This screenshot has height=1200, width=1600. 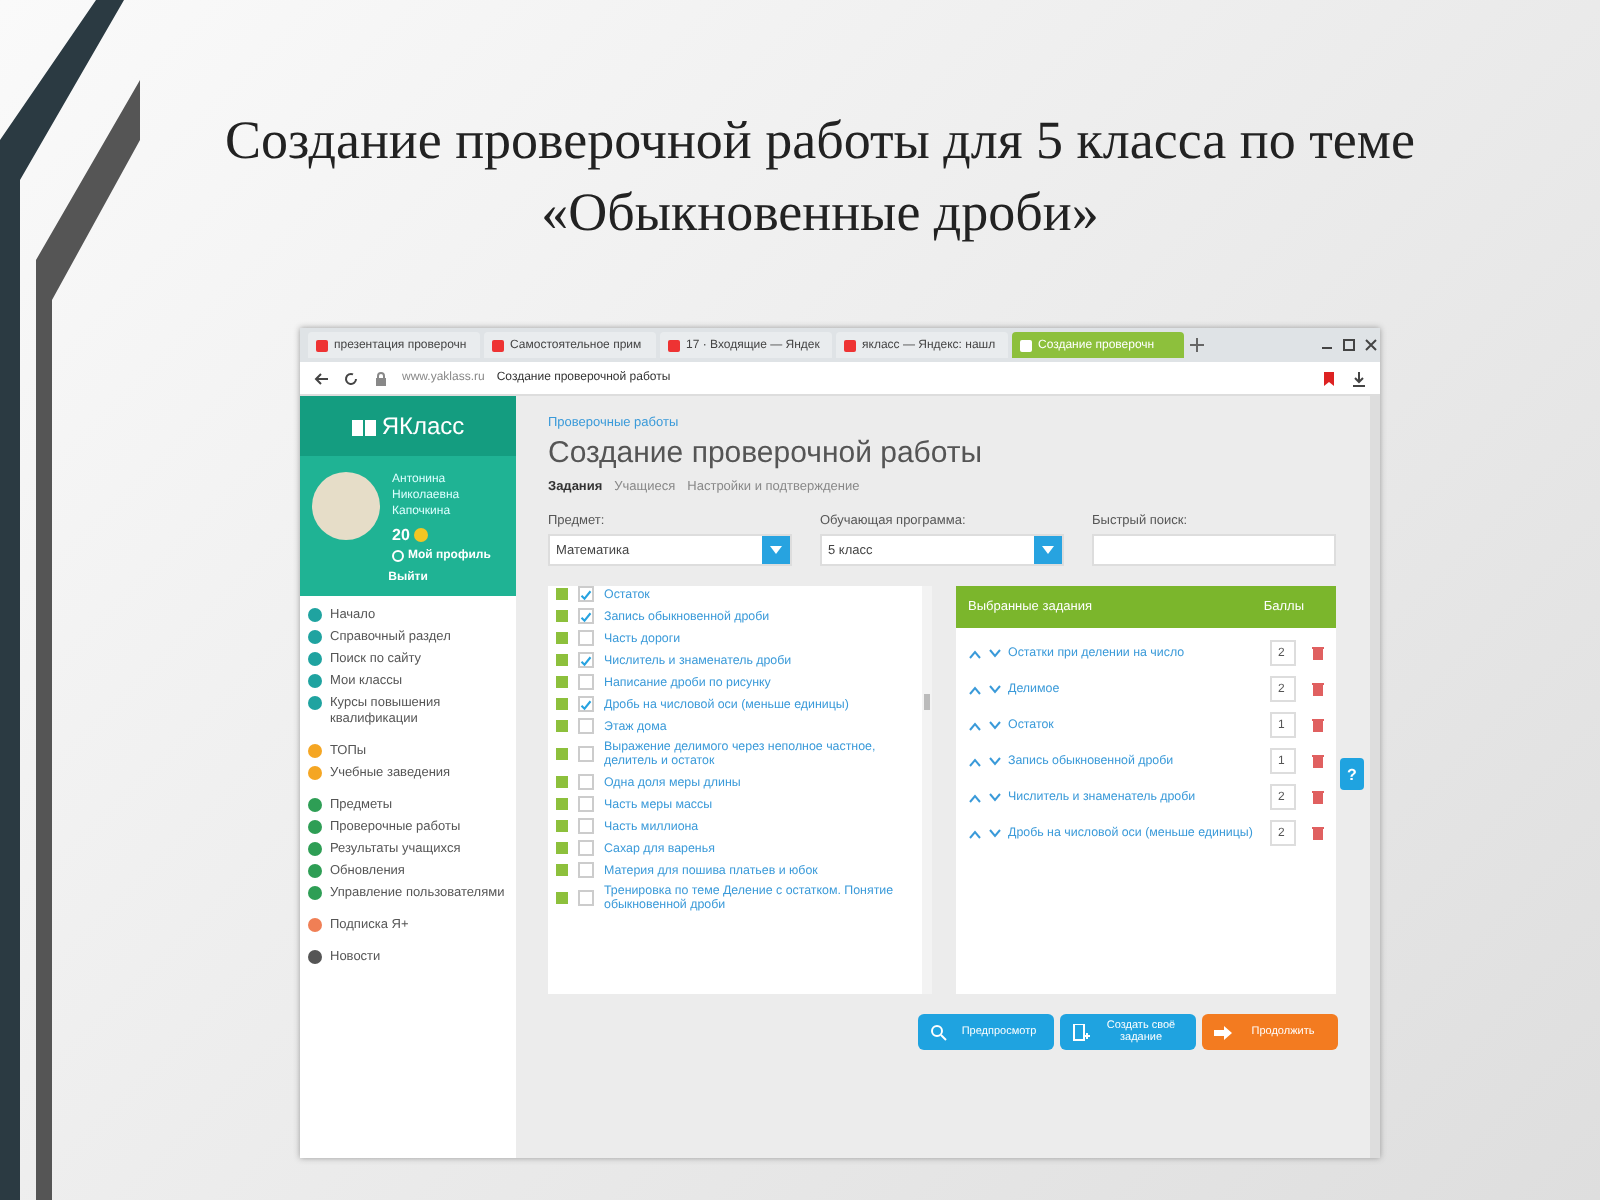 I want to click on page-heading: Создание проверочной работы, so click(x=766, y=453).